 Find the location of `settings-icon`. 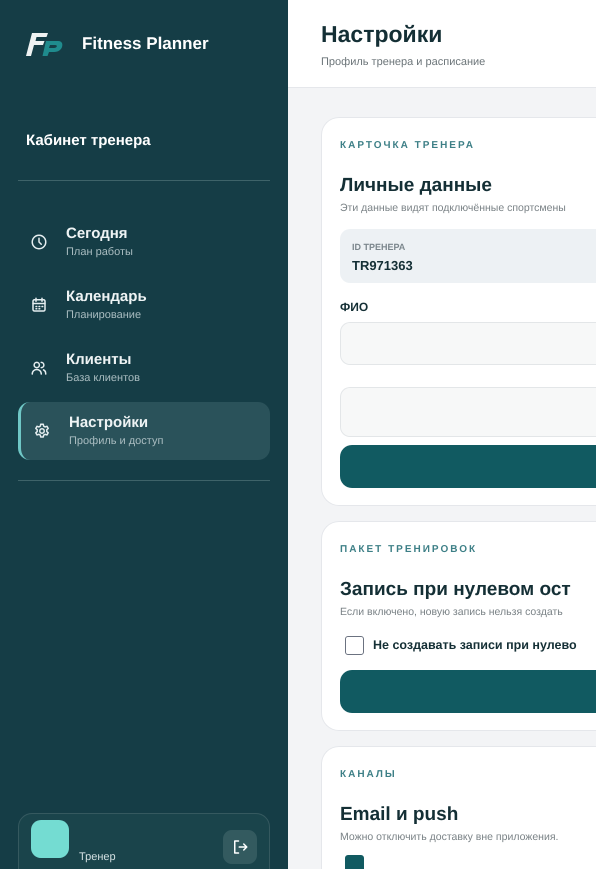

settings-icon is located at coordinates (42, 431).